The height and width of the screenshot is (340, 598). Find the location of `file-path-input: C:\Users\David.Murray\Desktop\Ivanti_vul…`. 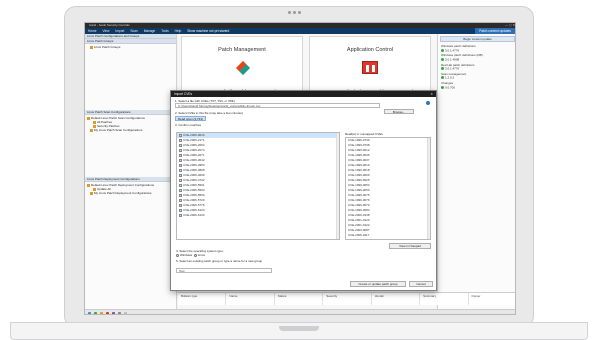

file-path-input: C:\Users\David.Murray\Desktop\Ivanti_vul… is located at coordinates (277, 105).